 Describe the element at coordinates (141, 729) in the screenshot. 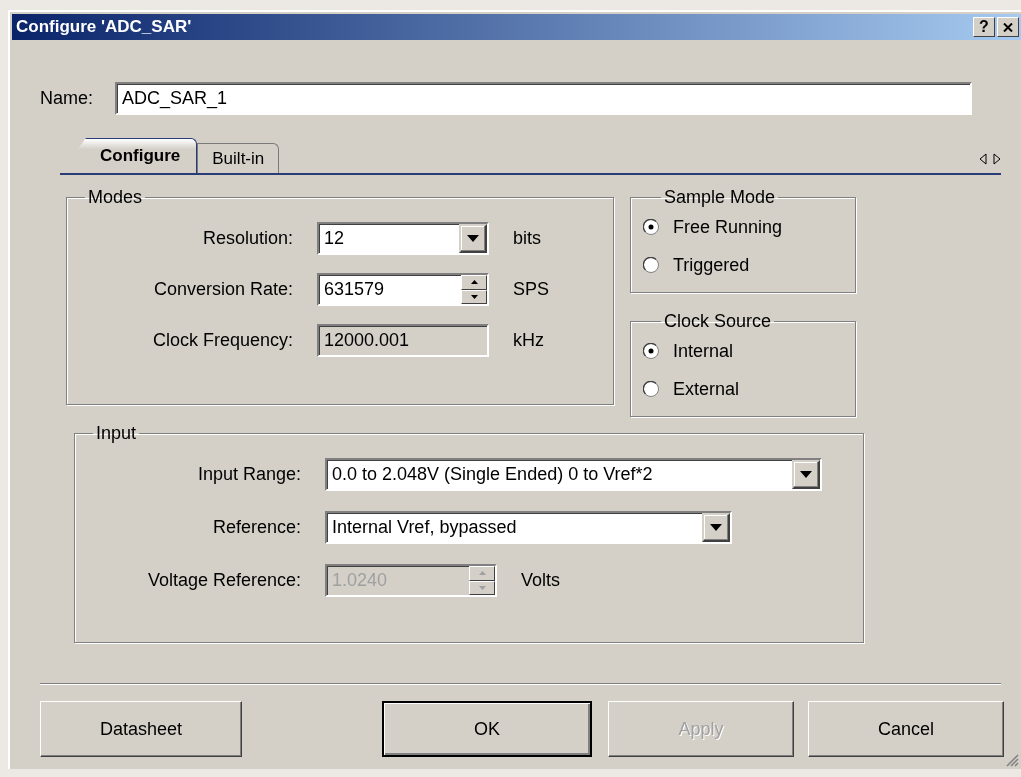

I see `dialog-button: Datasheet` at that location.